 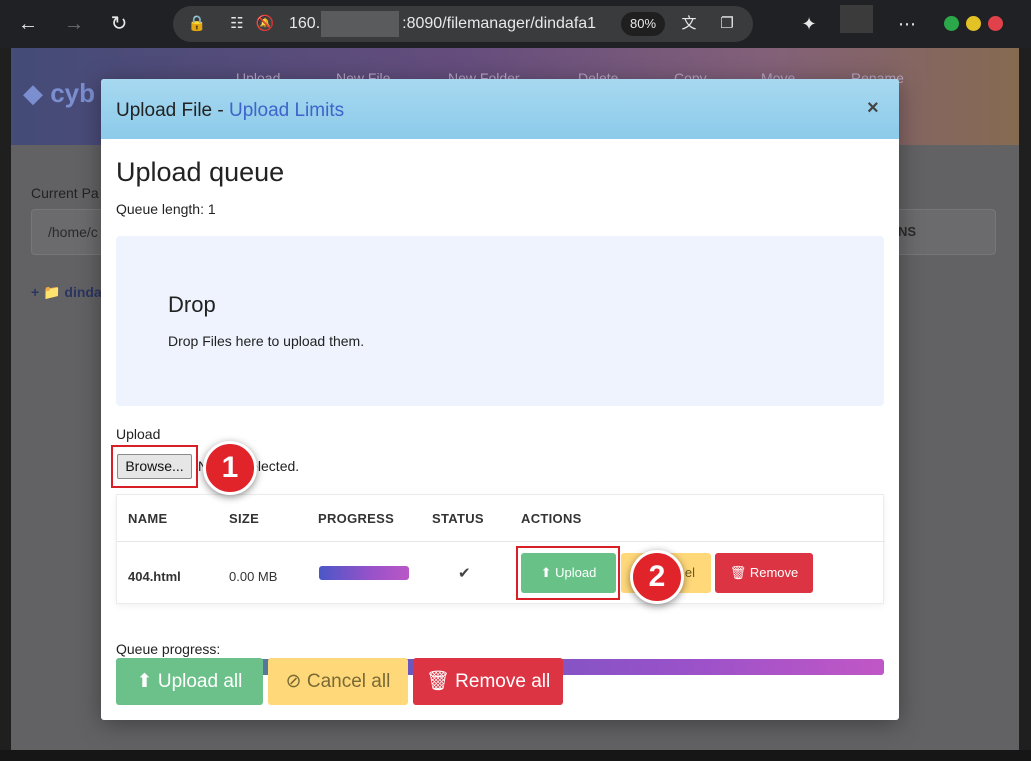 I want to click on check-icon: ✔, so click(x=464, y=573).